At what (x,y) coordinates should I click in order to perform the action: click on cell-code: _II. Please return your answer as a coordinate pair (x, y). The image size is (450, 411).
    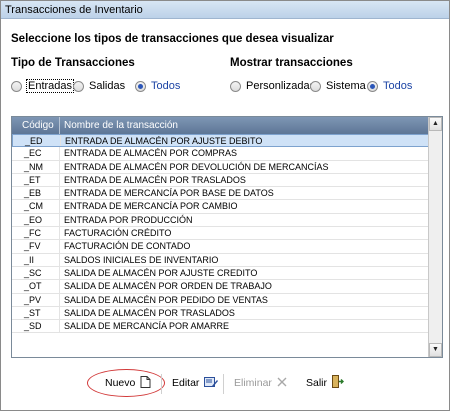
    Looking at the image, I should click on (36, 259).